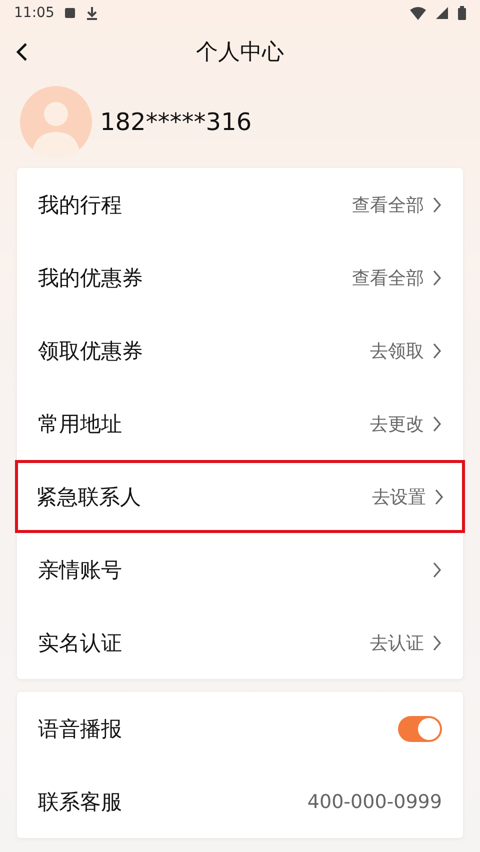 This screenshot has width=480, height=852. Describe the element at coordinates (34, 13) in the screenshot. I see `status-time: 11:05` at that location.